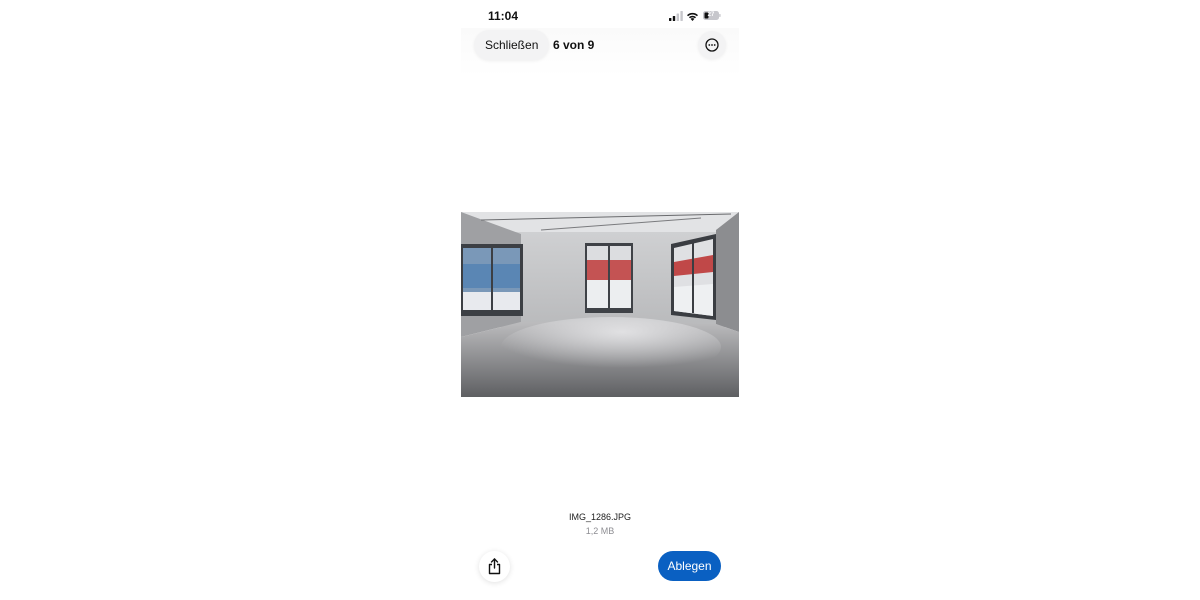 This screenshot has width=1200, height=600. I want to click on save-button: Ablegen, so click(689, 566).